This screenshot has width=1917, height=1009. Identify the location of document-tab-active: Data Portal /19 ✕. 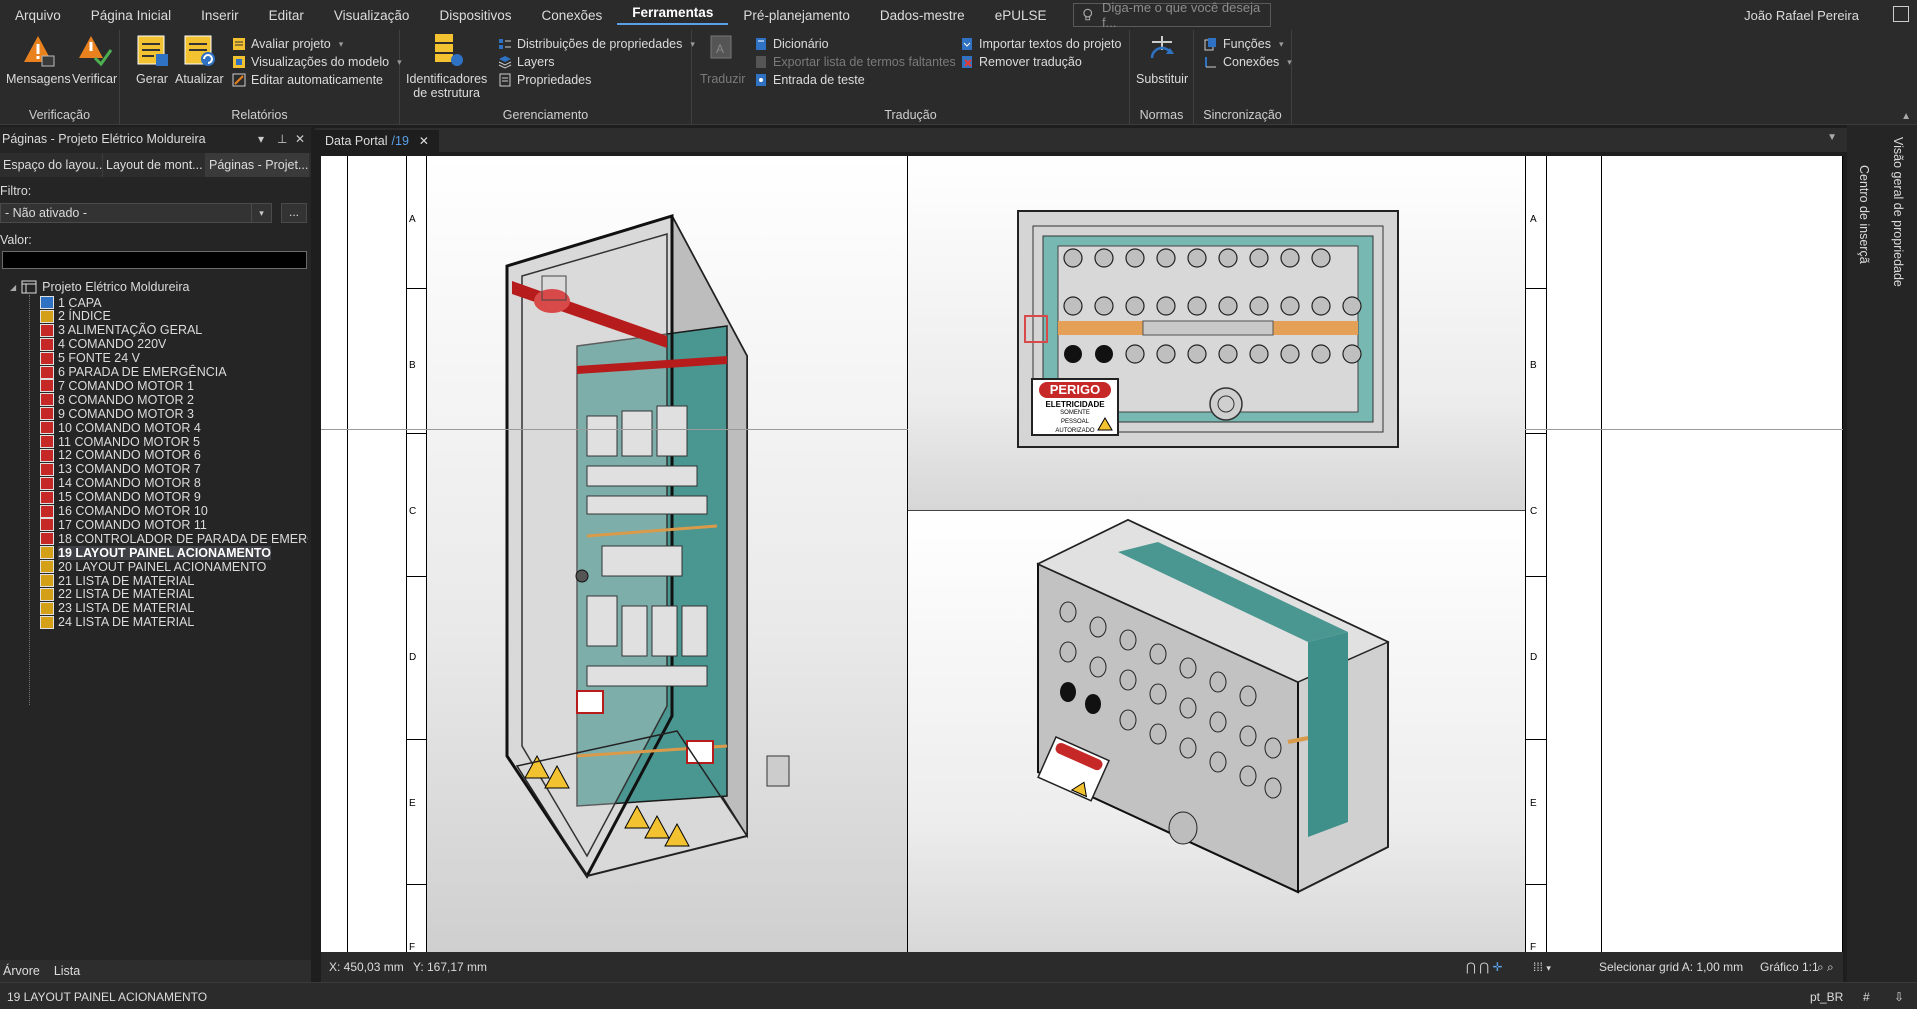
(377, 140).